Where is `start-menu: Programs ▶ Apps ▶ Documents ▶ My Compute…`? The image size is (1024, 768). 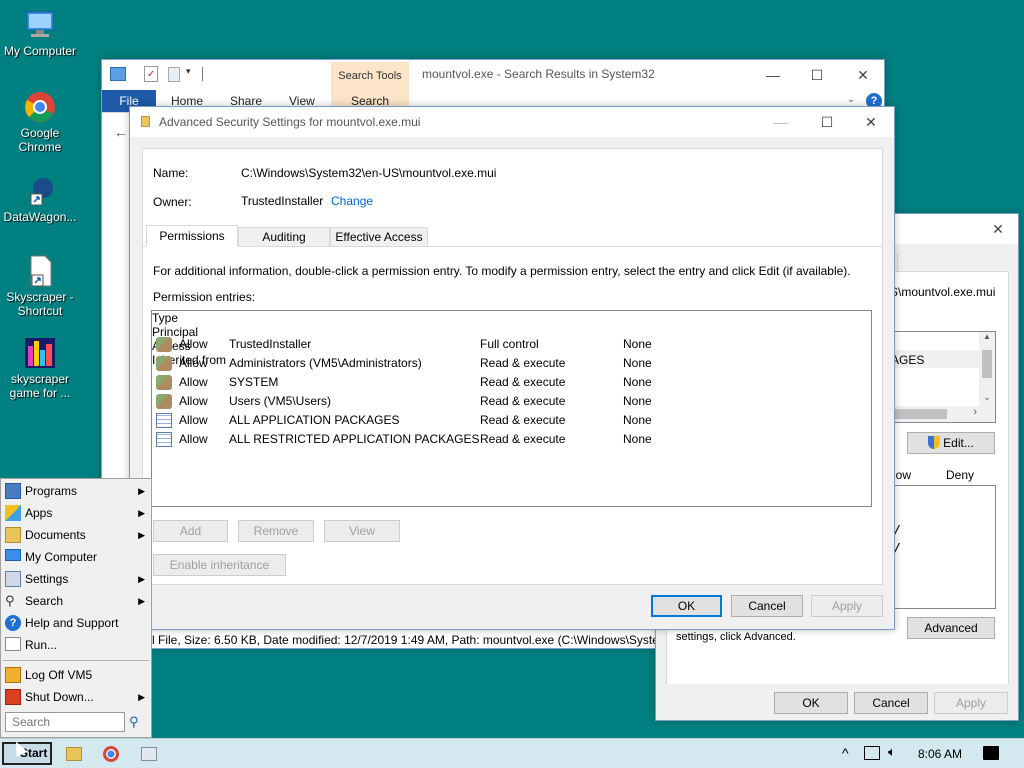
start-menu: Programs ▶ Apps ▶ Documents ▶ My Compute… is located at coordinates (76, 608).